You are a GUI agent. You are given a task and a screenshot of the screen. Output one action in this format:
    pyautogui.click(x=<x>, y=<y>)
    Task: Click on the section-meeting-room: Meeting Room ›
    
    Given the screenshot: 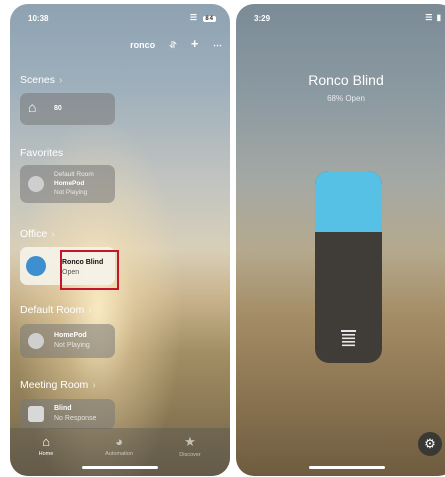 What is the action you would take?
    pyautogui.click(x=58, y=385)
    